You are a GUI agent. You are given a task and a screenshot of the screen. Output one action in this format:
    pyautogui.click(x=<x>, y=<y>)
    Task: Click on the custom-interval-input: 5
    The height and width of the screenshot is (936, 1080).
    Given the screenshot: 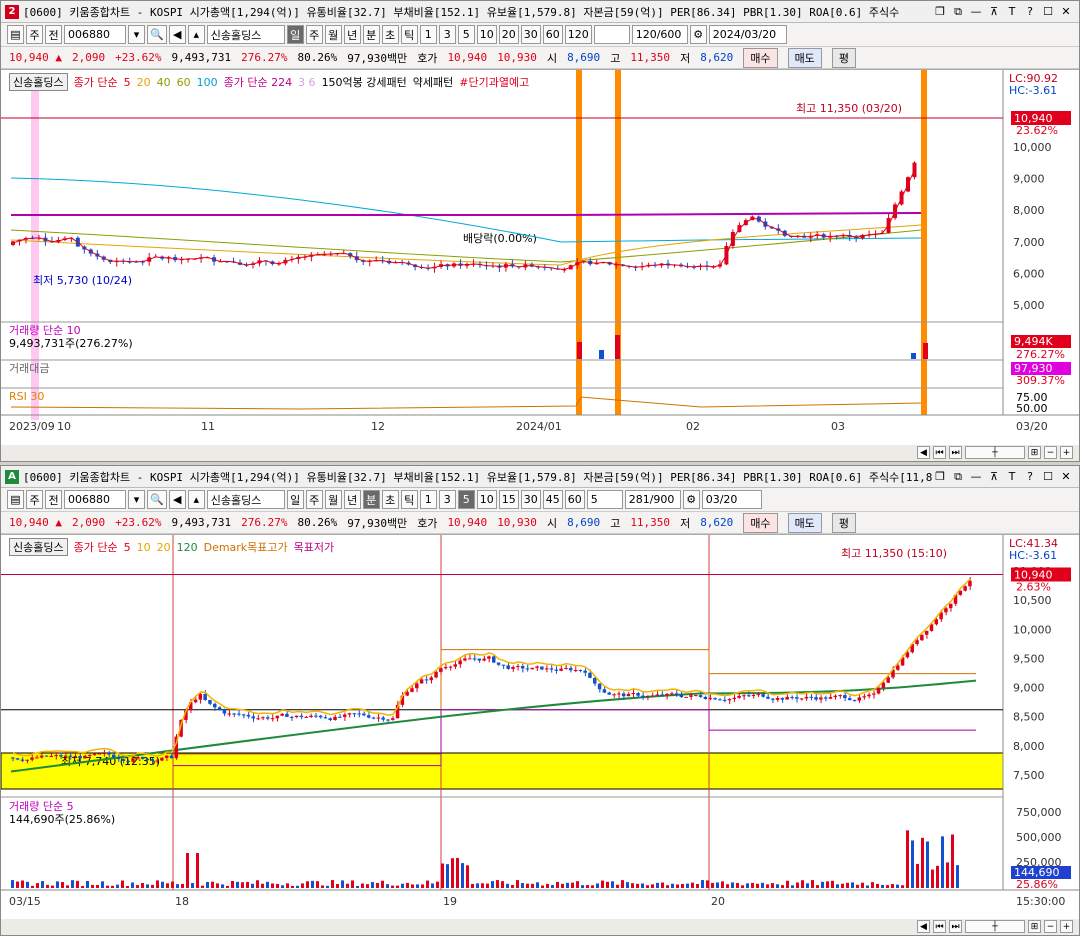 What is the action you would take?
    pyautogui.click(x=604, y=499)
    